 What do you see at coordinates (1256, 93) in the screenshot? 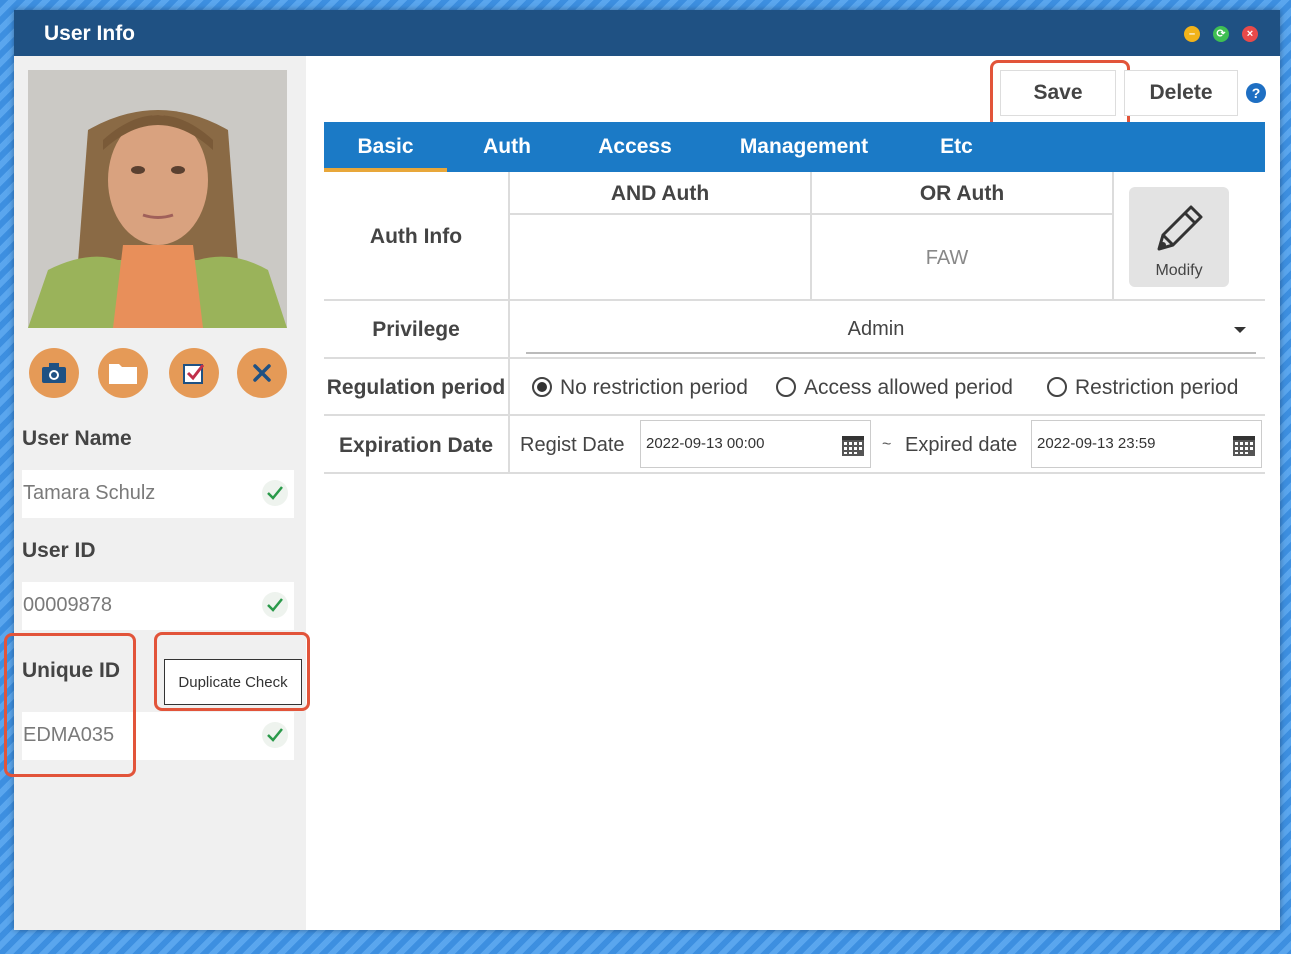
I see `help-icon: ?` at bounding box center [1256, 93].